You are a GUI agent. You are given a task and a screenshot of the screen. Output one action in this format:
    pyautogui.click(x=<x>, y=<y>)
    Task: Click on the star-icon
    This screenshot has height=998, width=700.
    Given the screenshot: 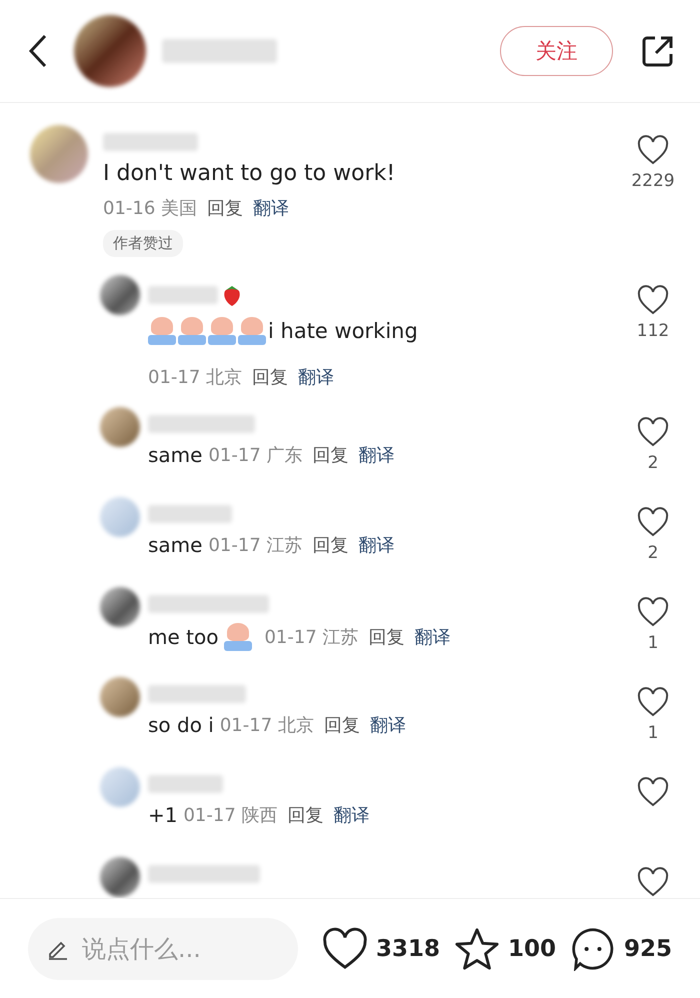 What is the action you would take?
    pyautogui.click(x=477, y=948)
    